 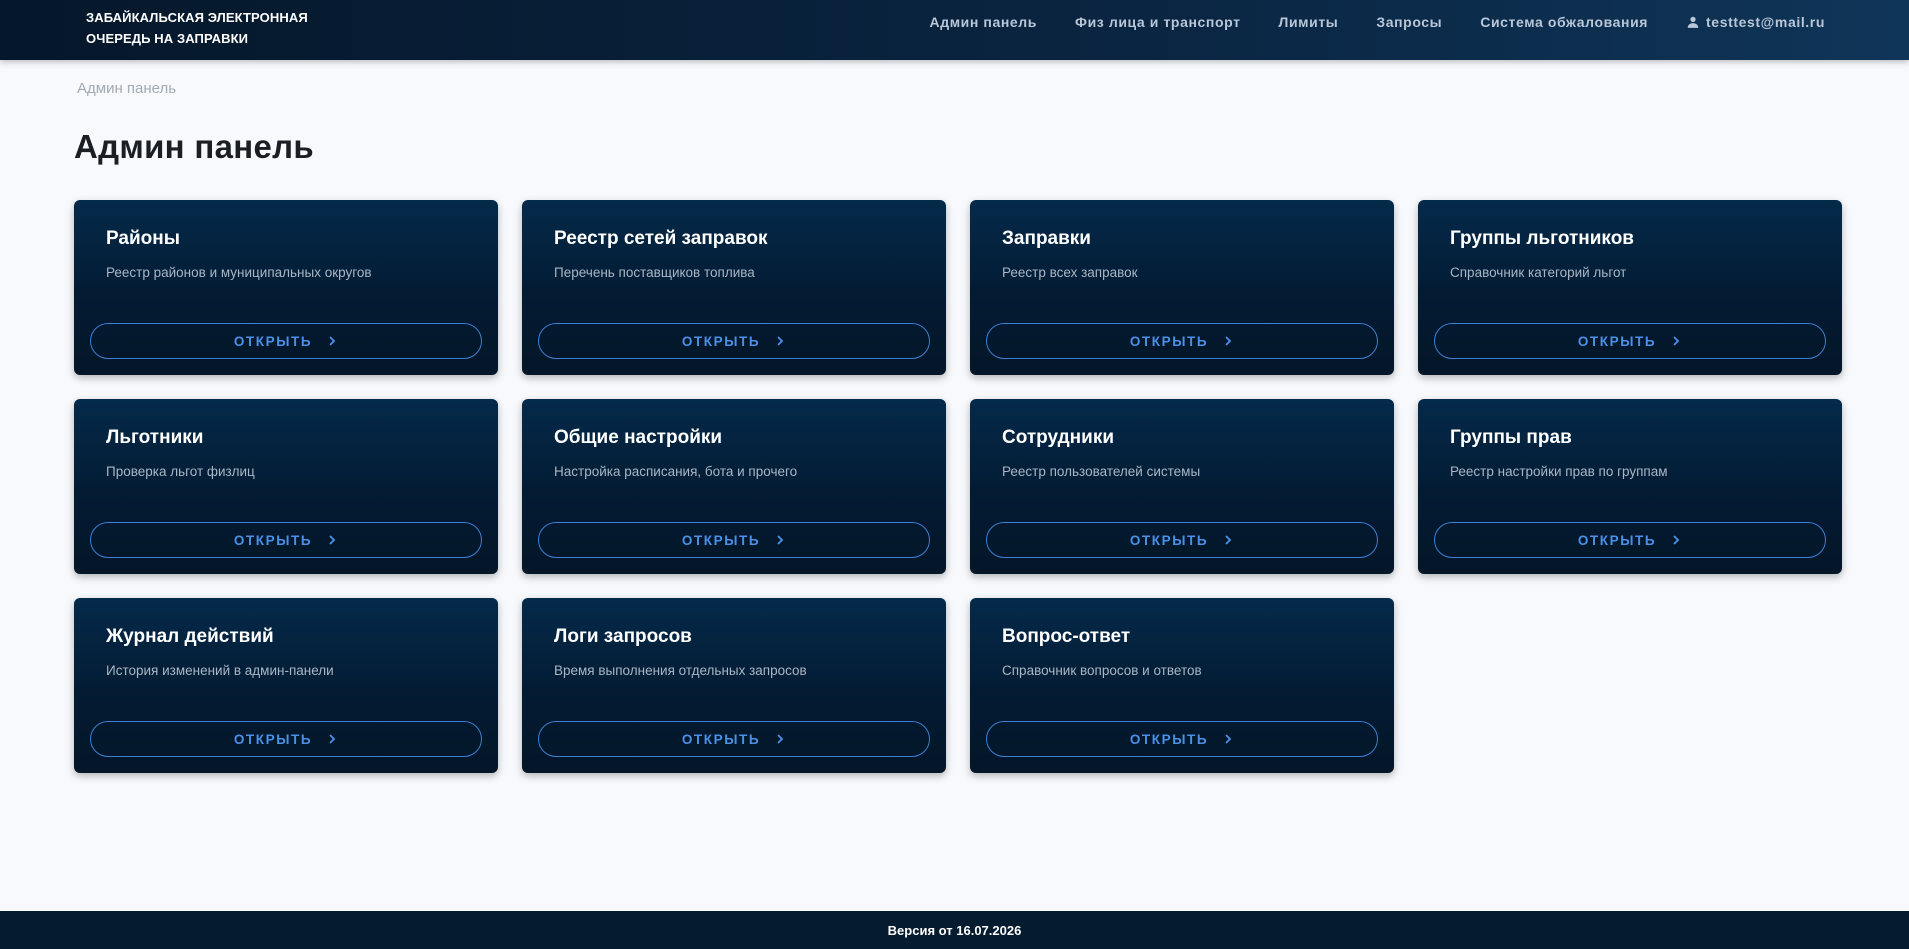 I want to click on card-title: Логи запросов, so click(x=623, y=636).